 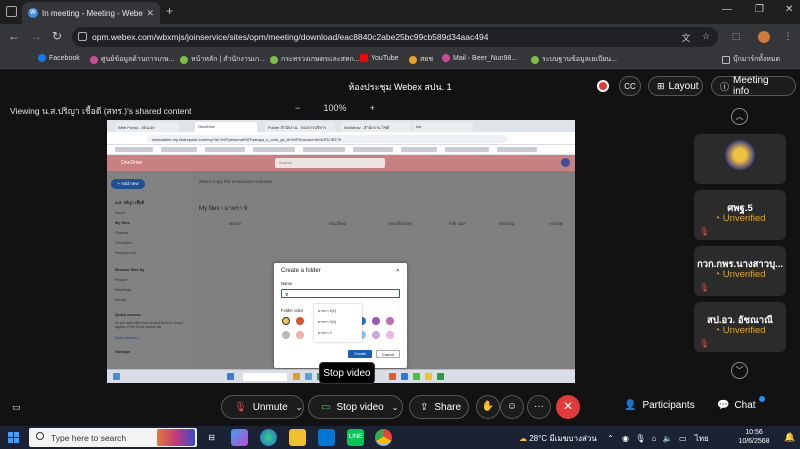 What do you see at coordinates (326, 437) in the screenshot?
I see `store-icon` at bounding box center [326, 437].